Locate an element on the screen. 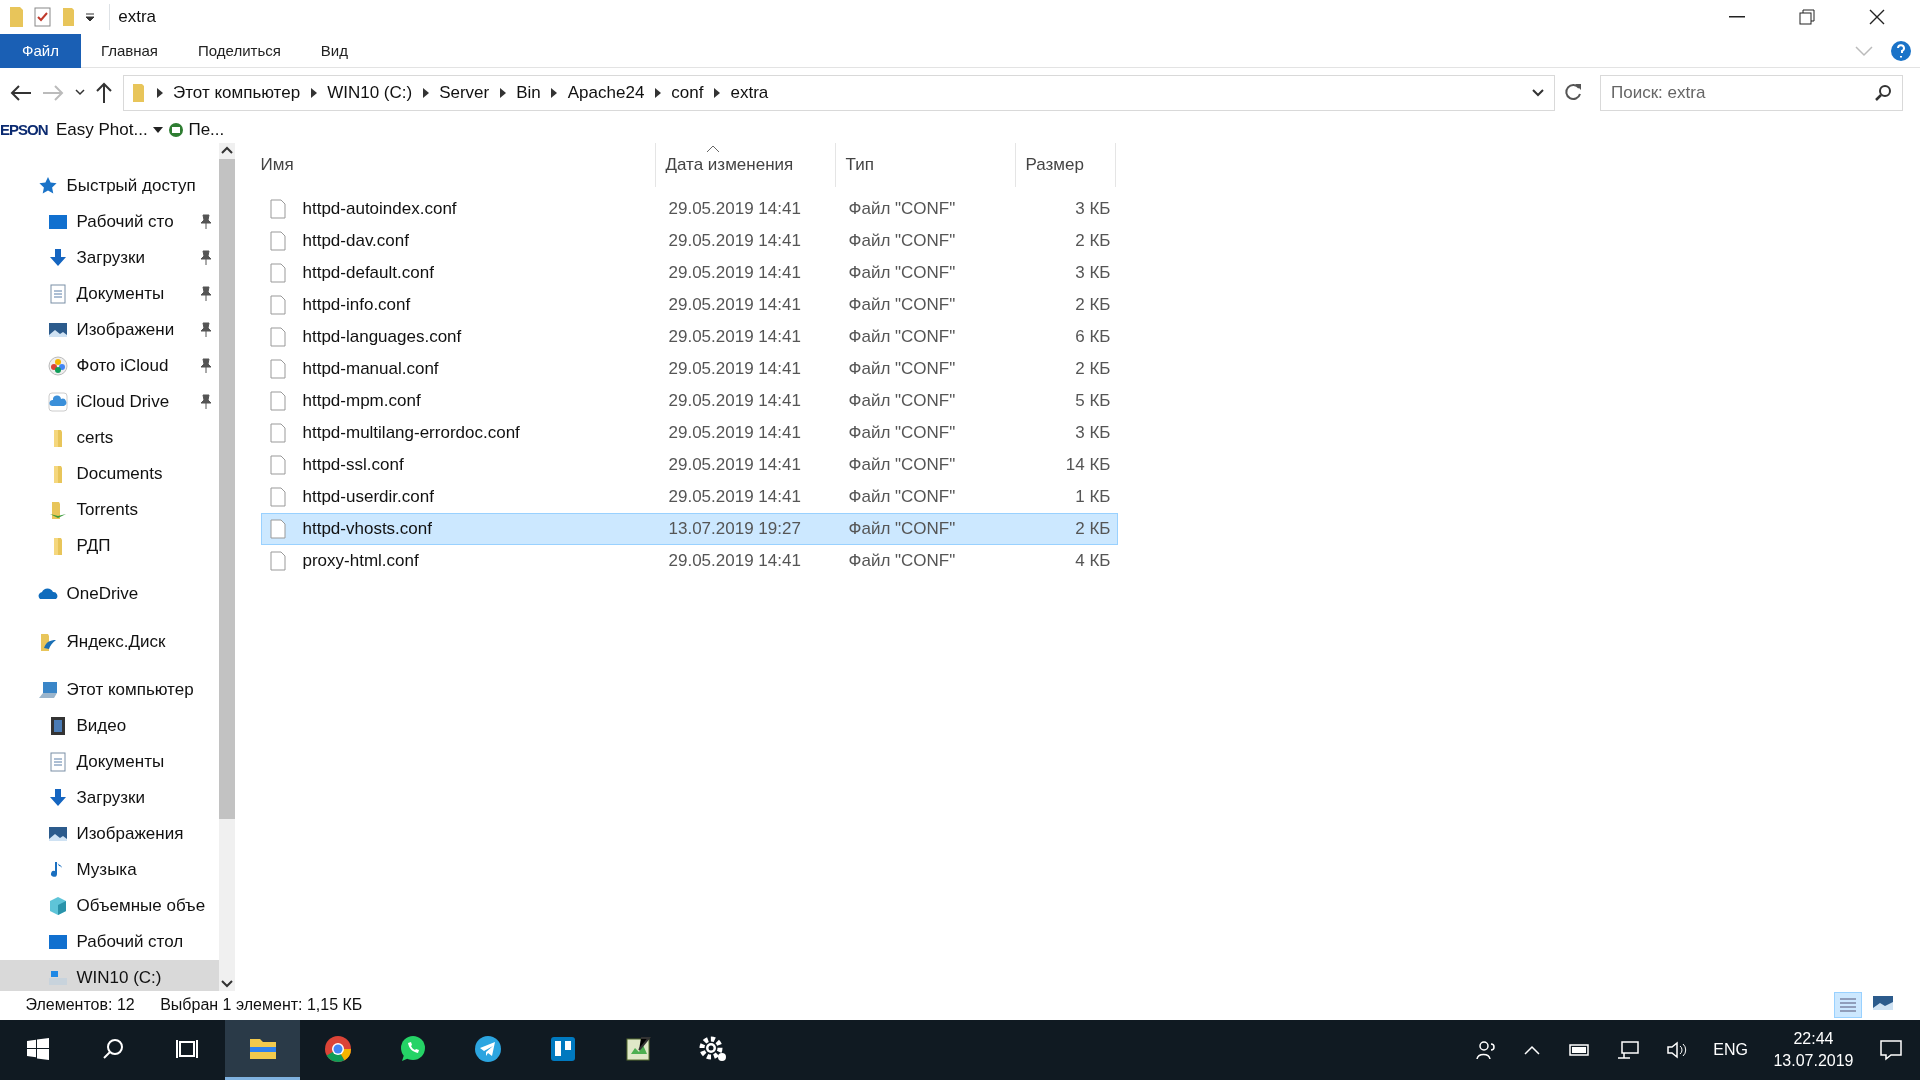  file-row: httpd-multilang-errordoc.conf 29.05.2019 14:41 Файл "CONF" 3 КБ is located at coordinates (689, 432).